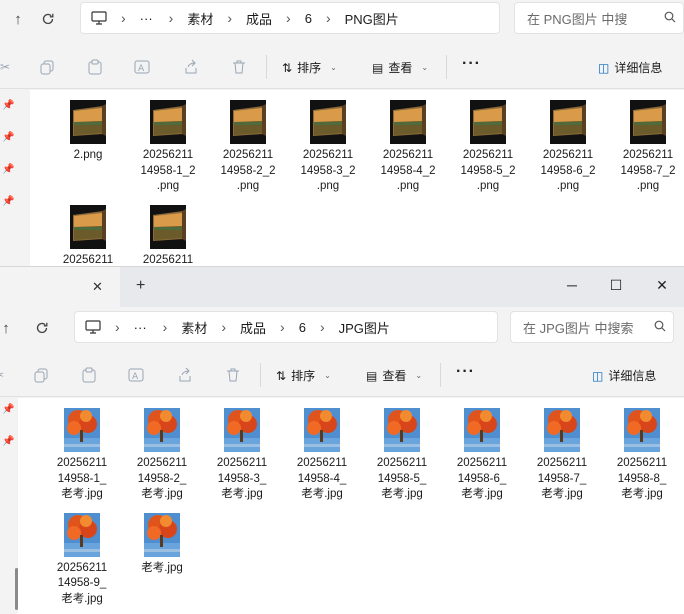  Describe the element at coordinates (82, 583) in the screenshot. I see `file-name: 20256211 14958-9_ 老考.jpg` at that location.